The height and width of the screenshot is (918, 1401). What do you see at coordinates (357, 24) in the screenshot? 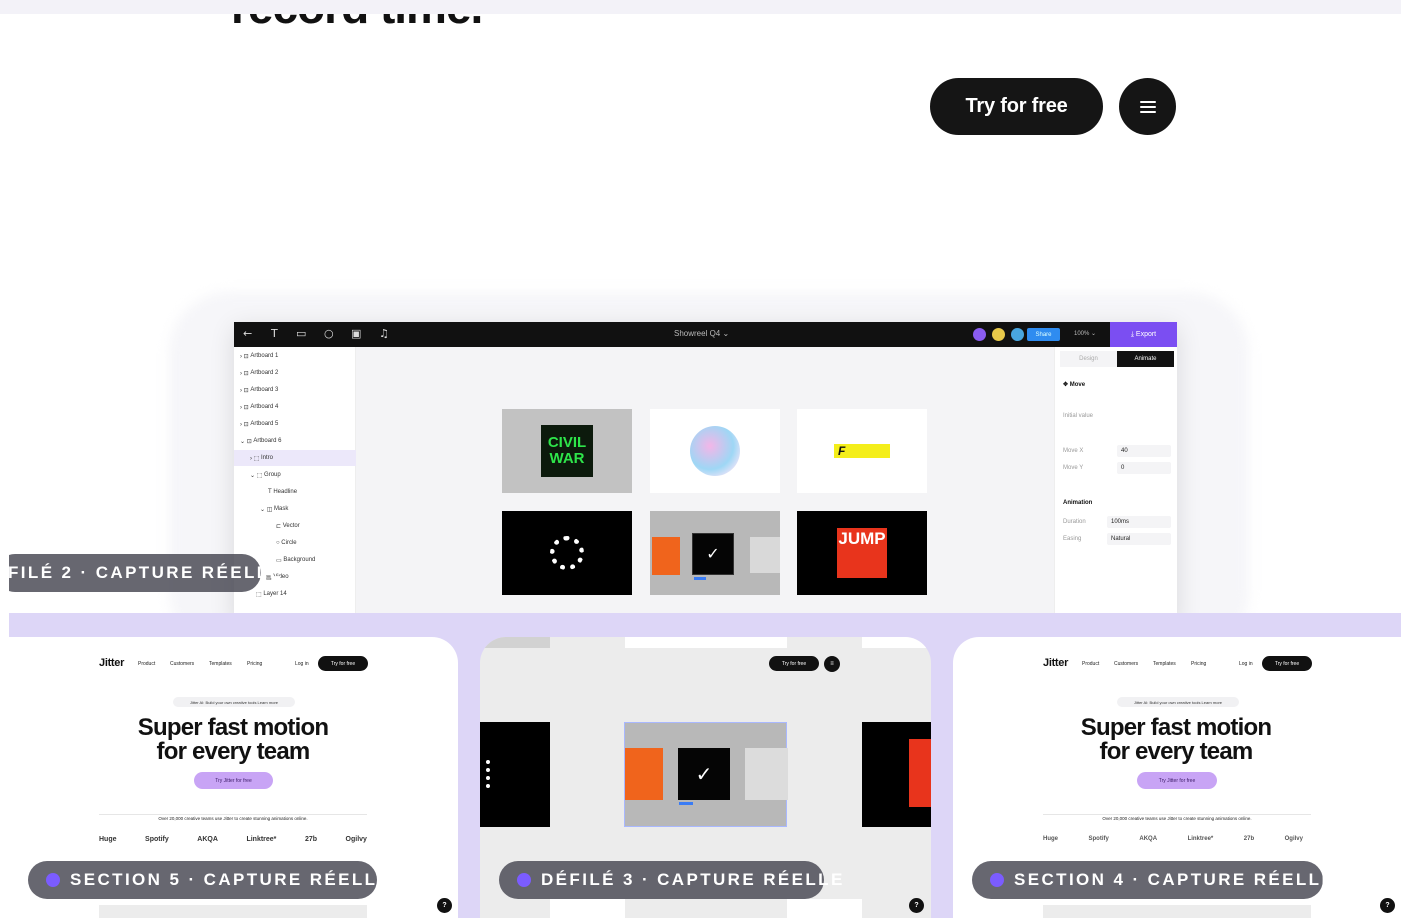
I see `hero-headline-tail: record time.` at bounding box center [357, 24].